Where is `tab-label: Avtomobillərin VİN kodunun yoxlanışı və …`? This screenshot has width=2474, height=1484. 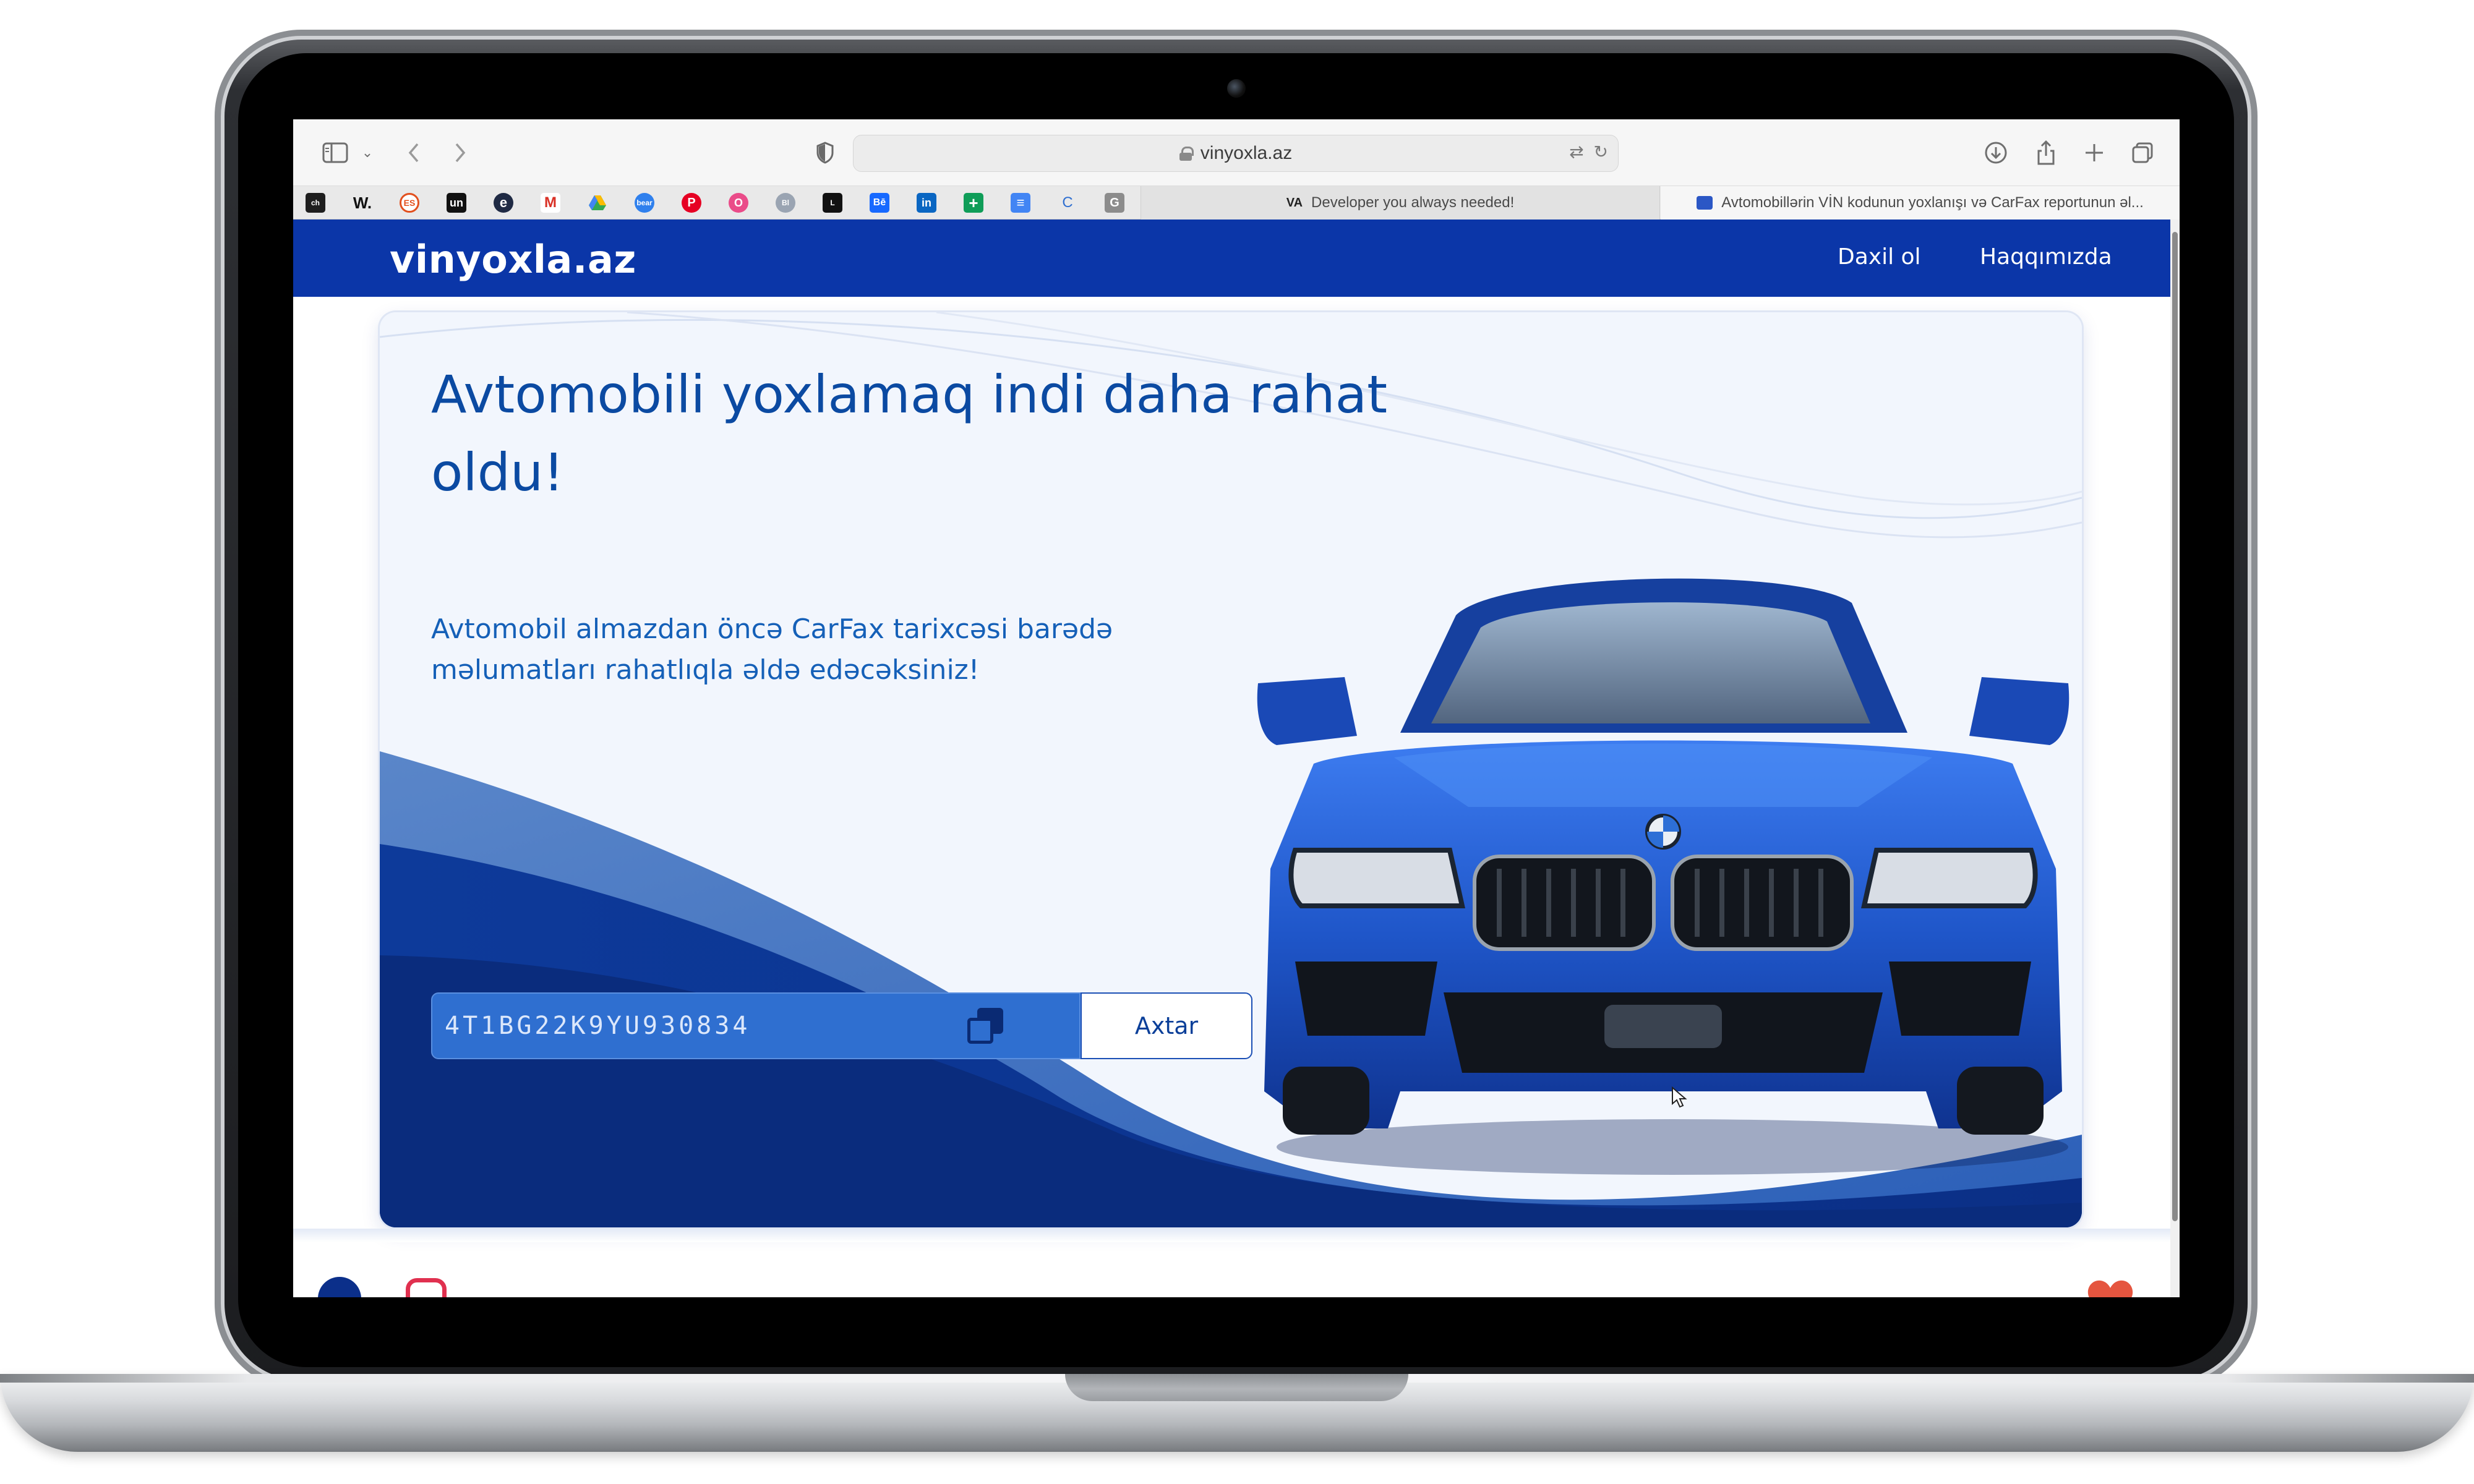
tab-label: Avtomobillərin VİN kodunun yoxlanışı və … is located at coordinates (1932, 202).